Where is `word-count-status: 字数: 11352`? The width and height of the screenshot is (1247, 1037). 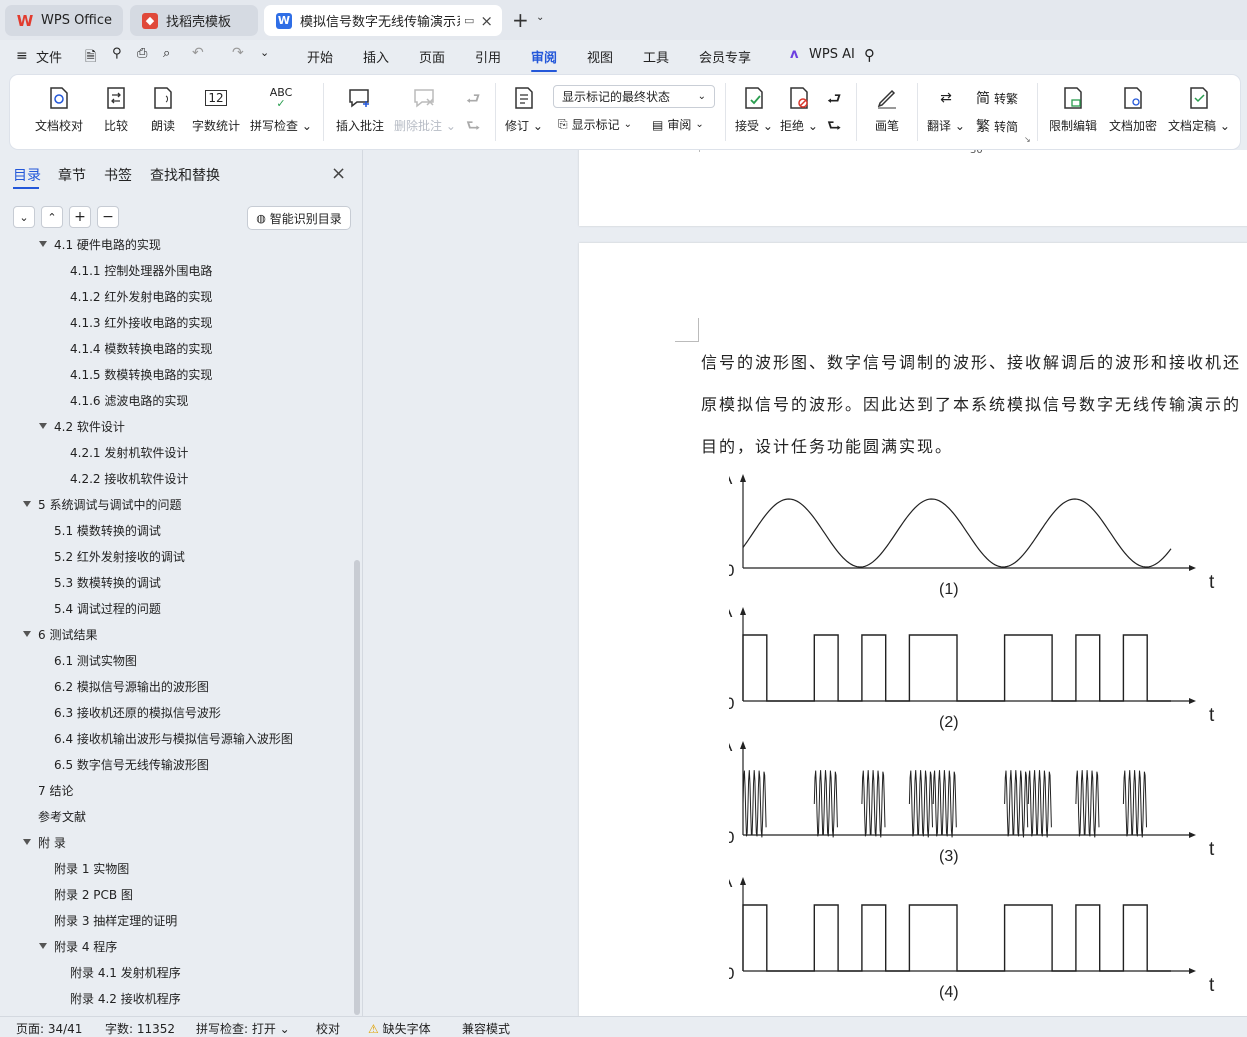
word-count-status: 字数: 11352 is located at coordinates (140, 1028).